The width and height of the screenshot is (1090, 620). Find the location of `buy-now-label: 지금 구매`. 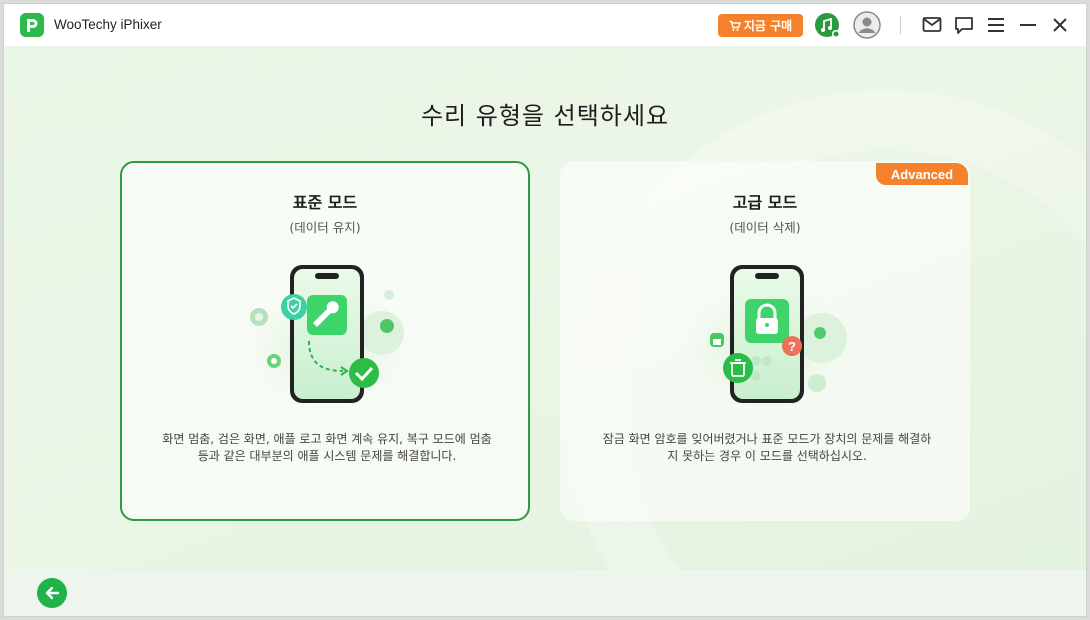

buy-now-label: 지금 구매 is located at coordinates (768, 26).